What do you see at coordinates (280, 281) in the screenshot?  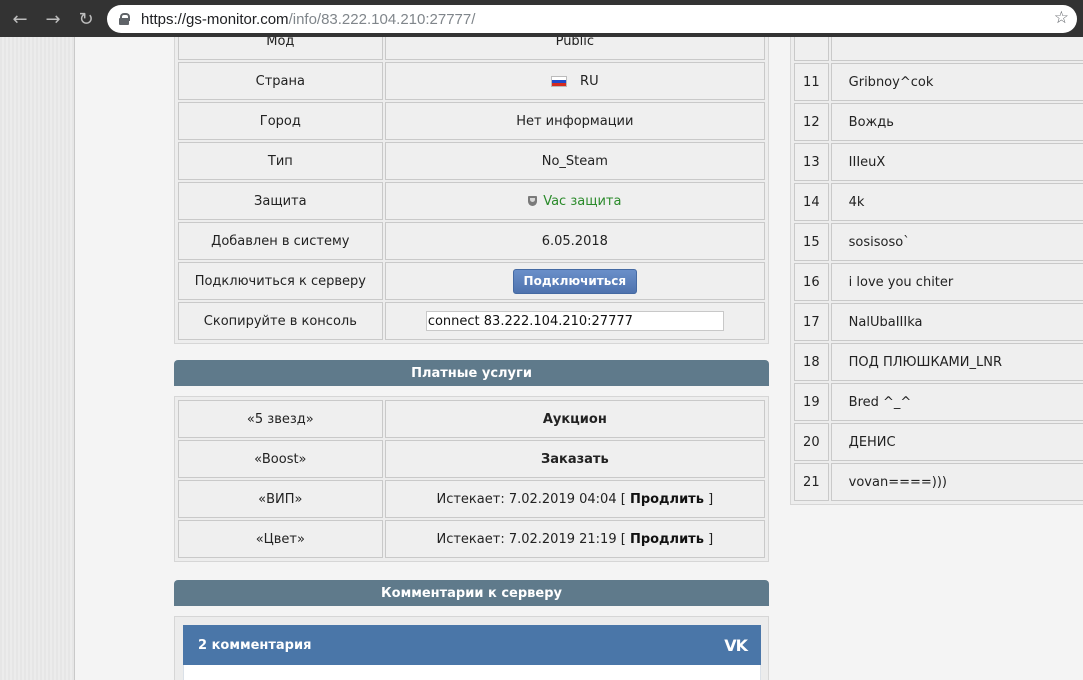 I see `info-label: Подключиться к серверу` at bounding box center [280, 281].